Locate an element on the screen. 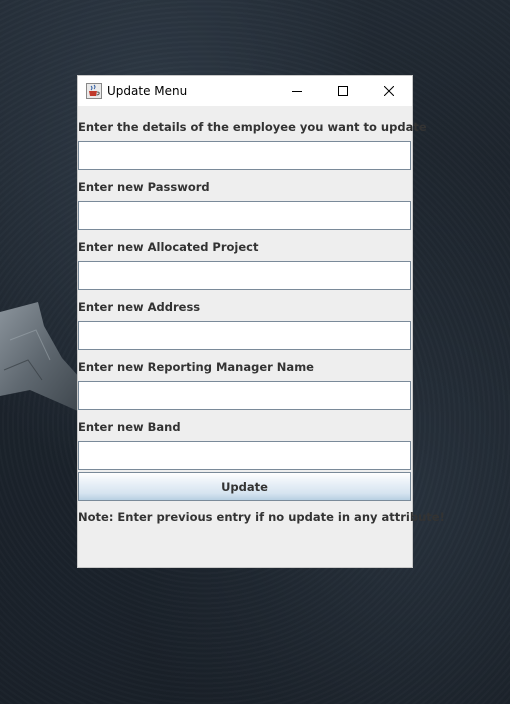  update-button: Update is located at coordinates (244, 486).